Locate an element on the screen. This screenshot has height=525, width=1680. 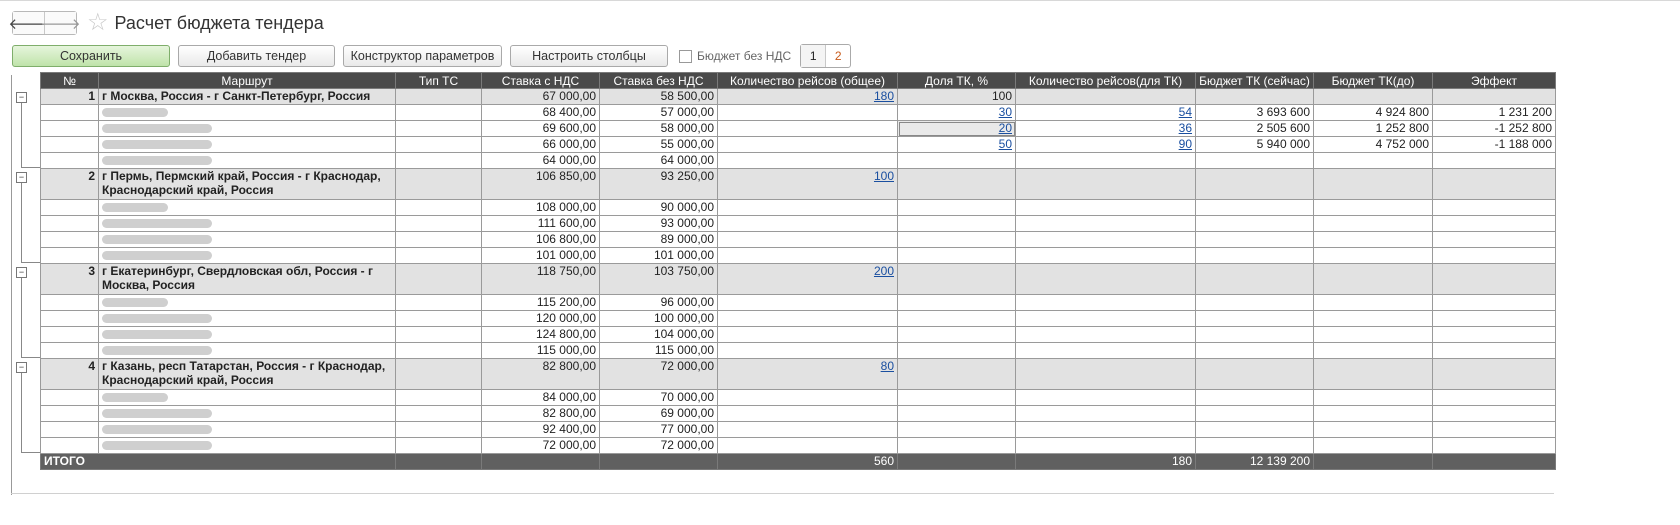
rate-vat-cell: 84 000,00 is located at coordinates (540, 397).